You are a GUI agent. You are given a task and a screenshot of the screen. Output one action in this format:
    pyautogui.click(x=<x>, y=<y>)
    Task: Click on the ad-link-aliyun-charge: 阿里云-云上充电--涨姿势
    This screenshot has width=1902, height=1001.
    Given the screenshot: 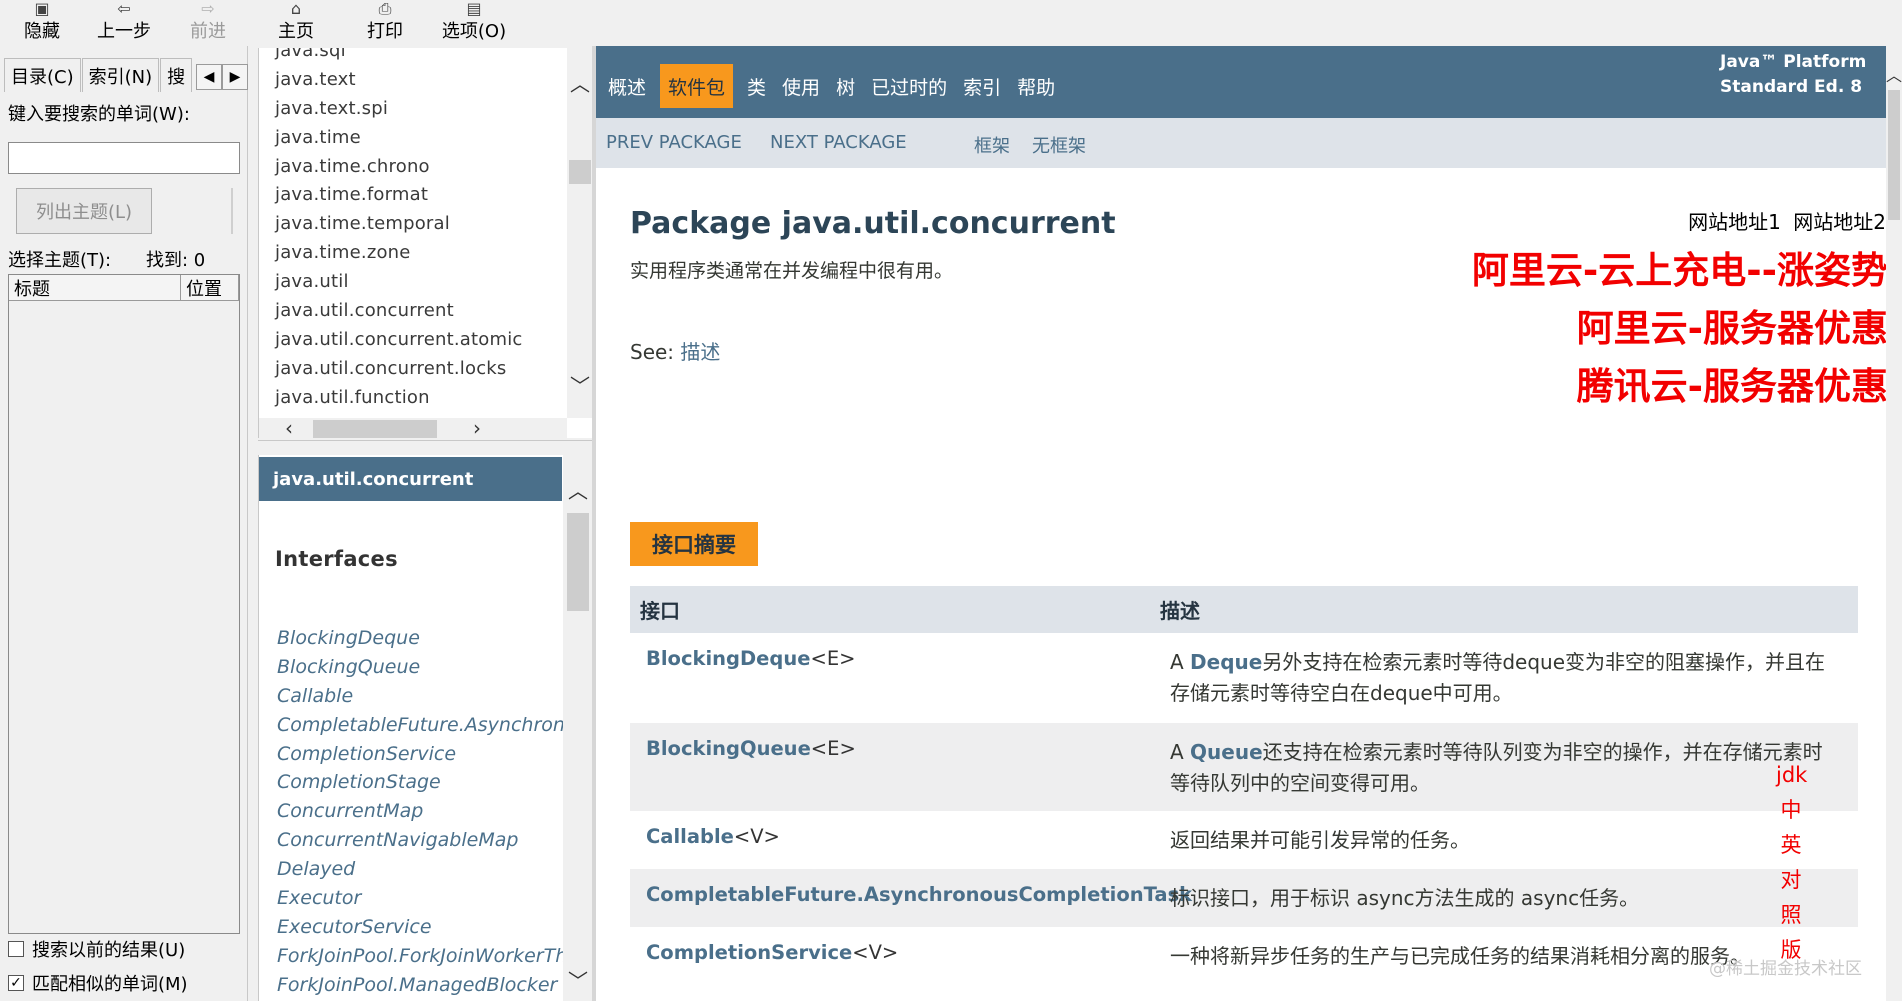 What is the action you would take?
    pyautogui.click(x=1680, y=267)
    